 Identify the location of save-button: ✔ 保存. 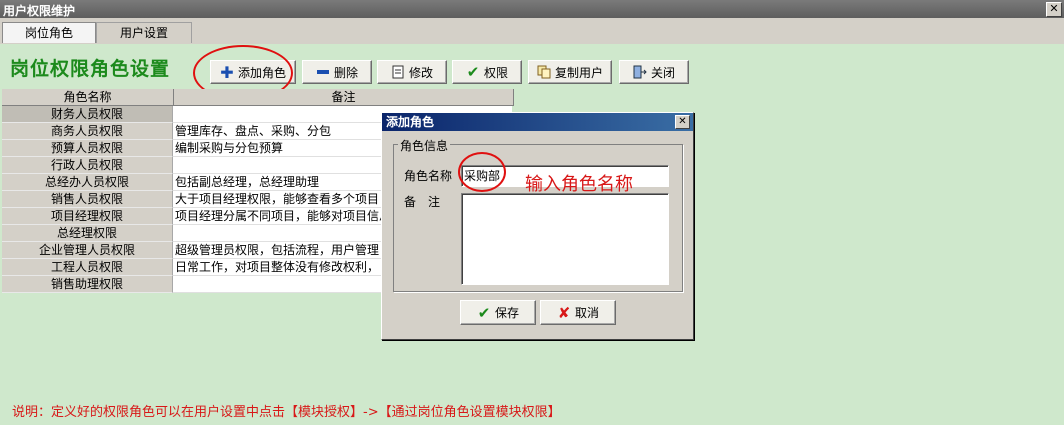
(498, 312).